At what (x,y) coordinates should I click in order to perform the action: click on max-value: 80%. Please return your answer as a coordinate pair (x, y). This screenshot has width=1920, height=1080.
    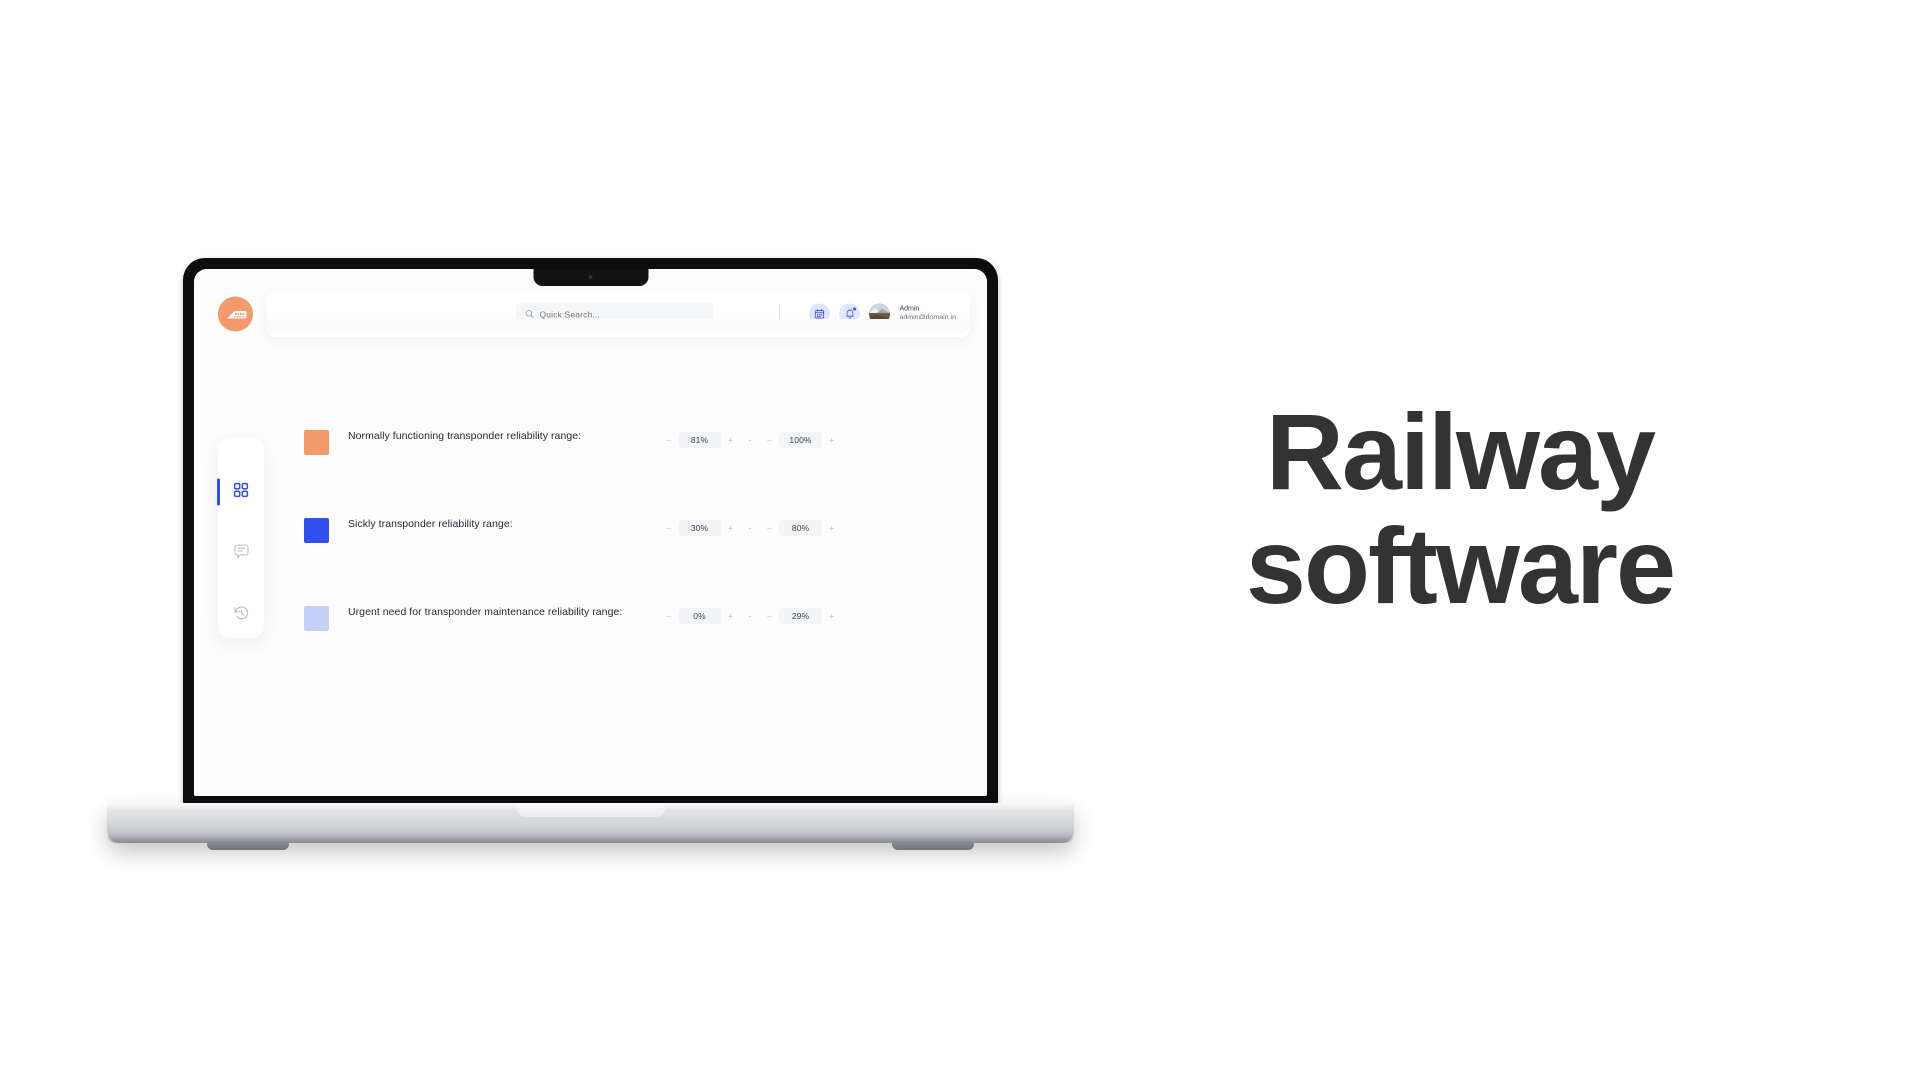
    Looking at the image, I should click on (800, 528).